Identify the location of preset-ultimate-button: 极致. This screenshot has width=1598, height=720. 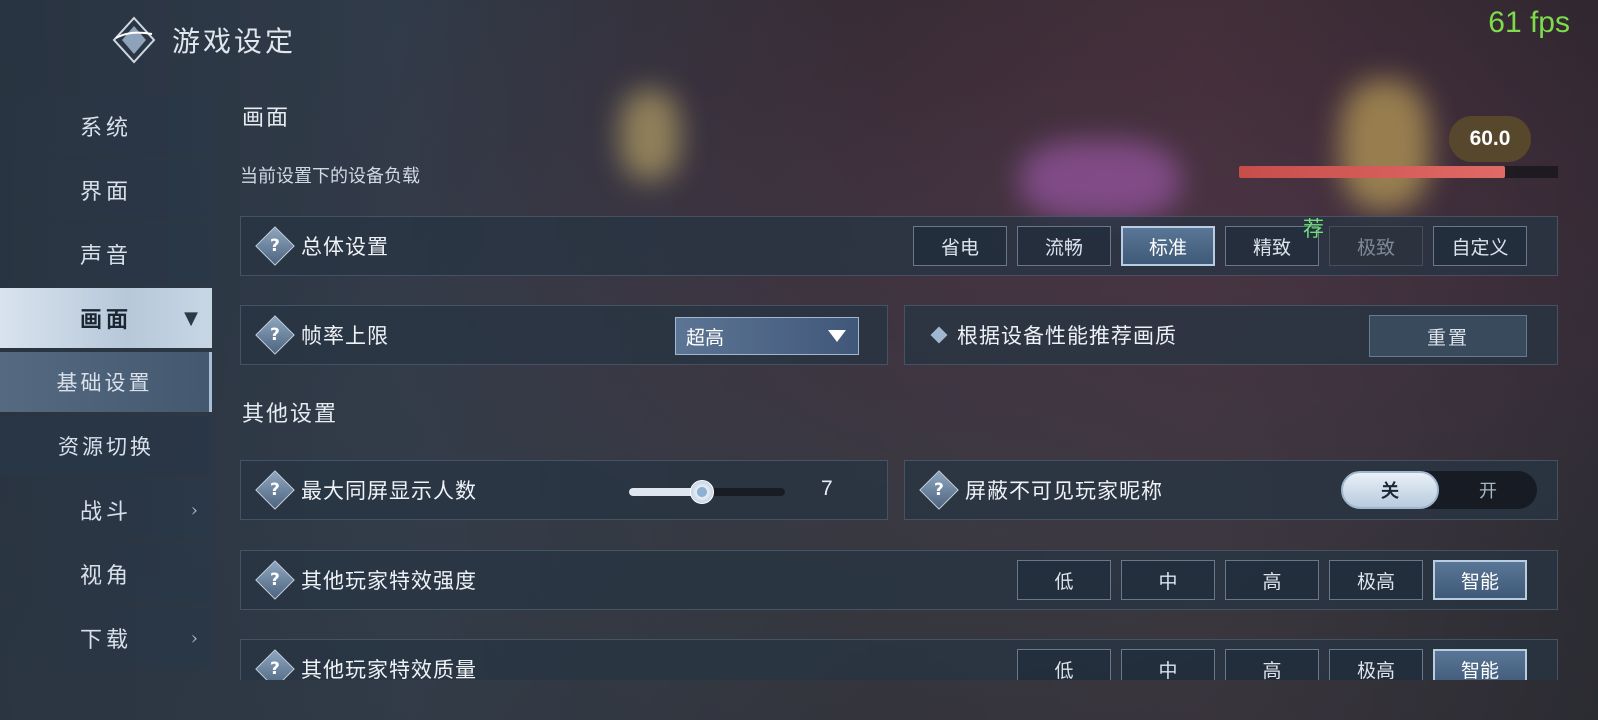
(1376, 246).